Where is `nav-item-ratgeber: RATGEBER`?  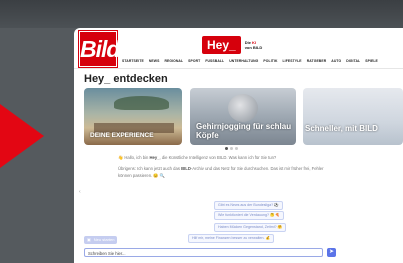 nav-item-ratgeber: RATGEBER is located at coordinates (317, 61).